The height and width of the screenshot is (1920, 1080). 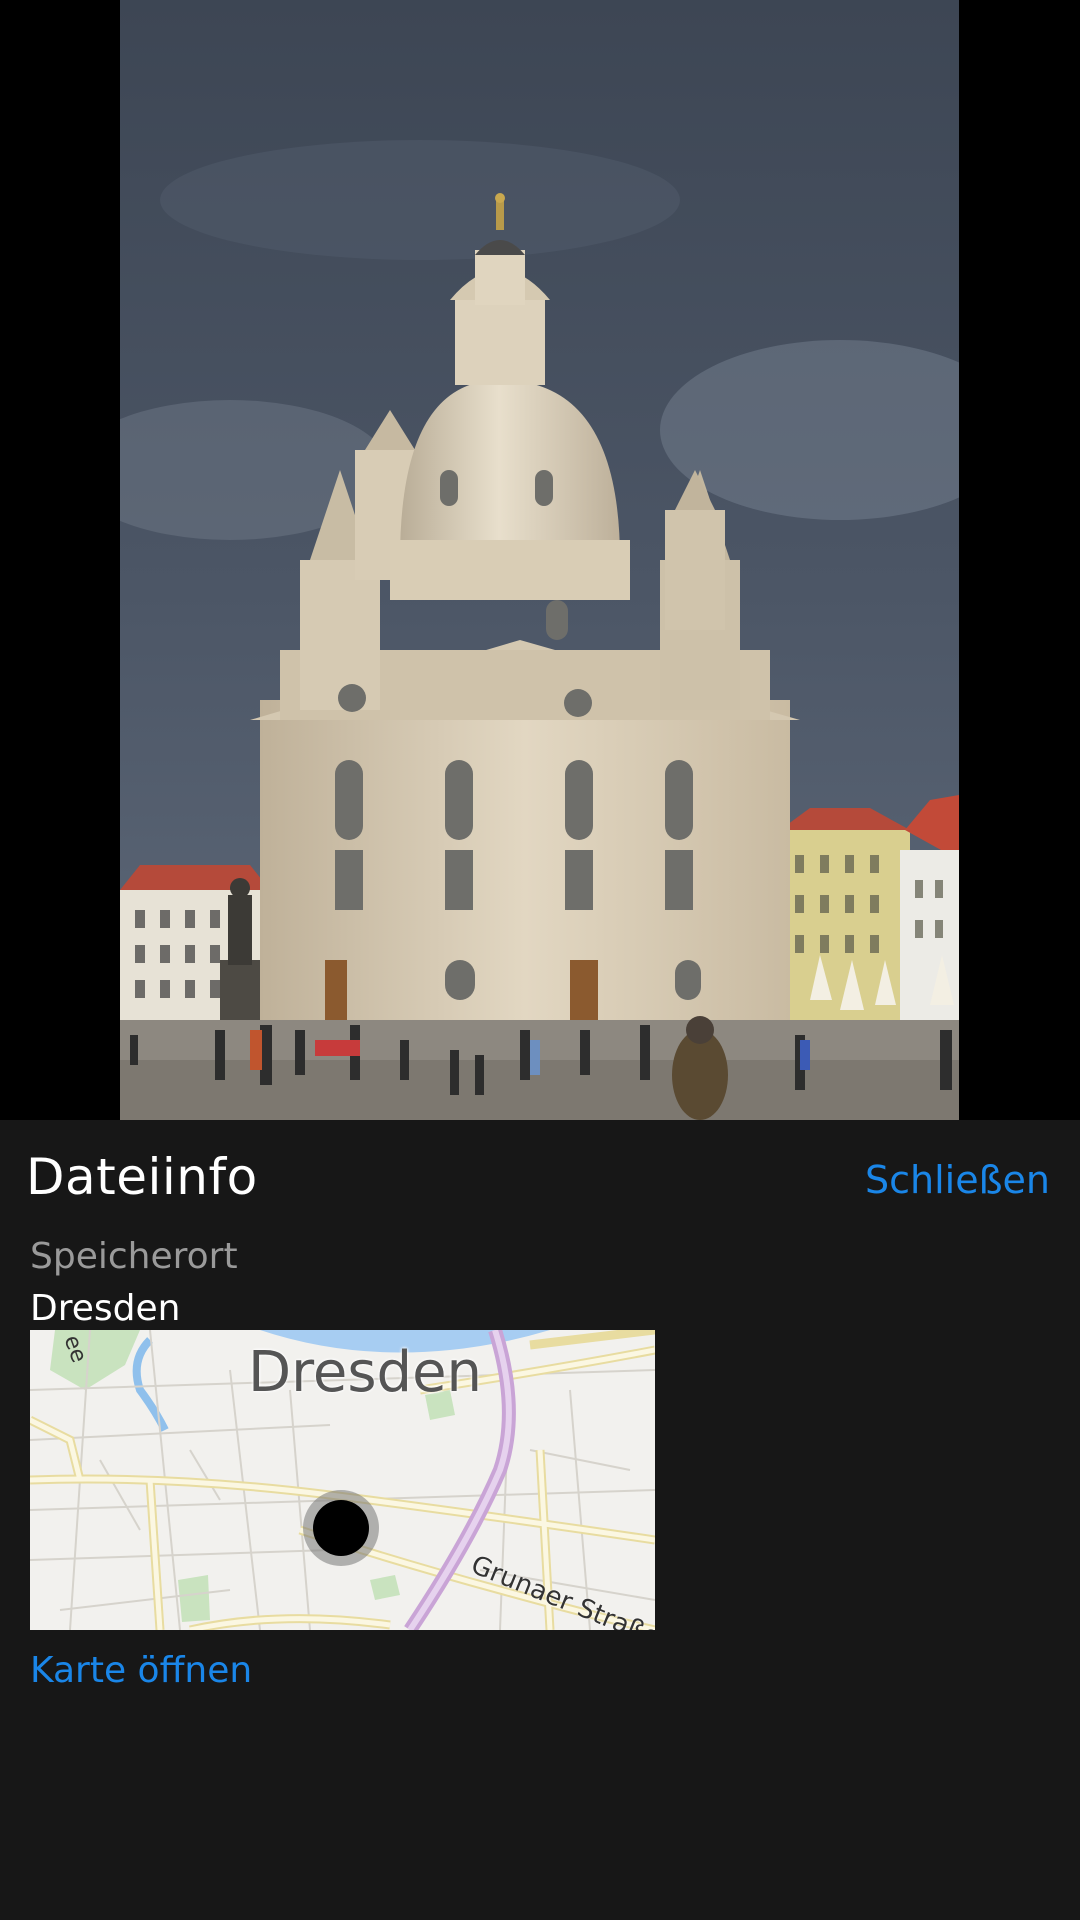 I want to click on location-pin-icon, so click(x=341, y=1528).